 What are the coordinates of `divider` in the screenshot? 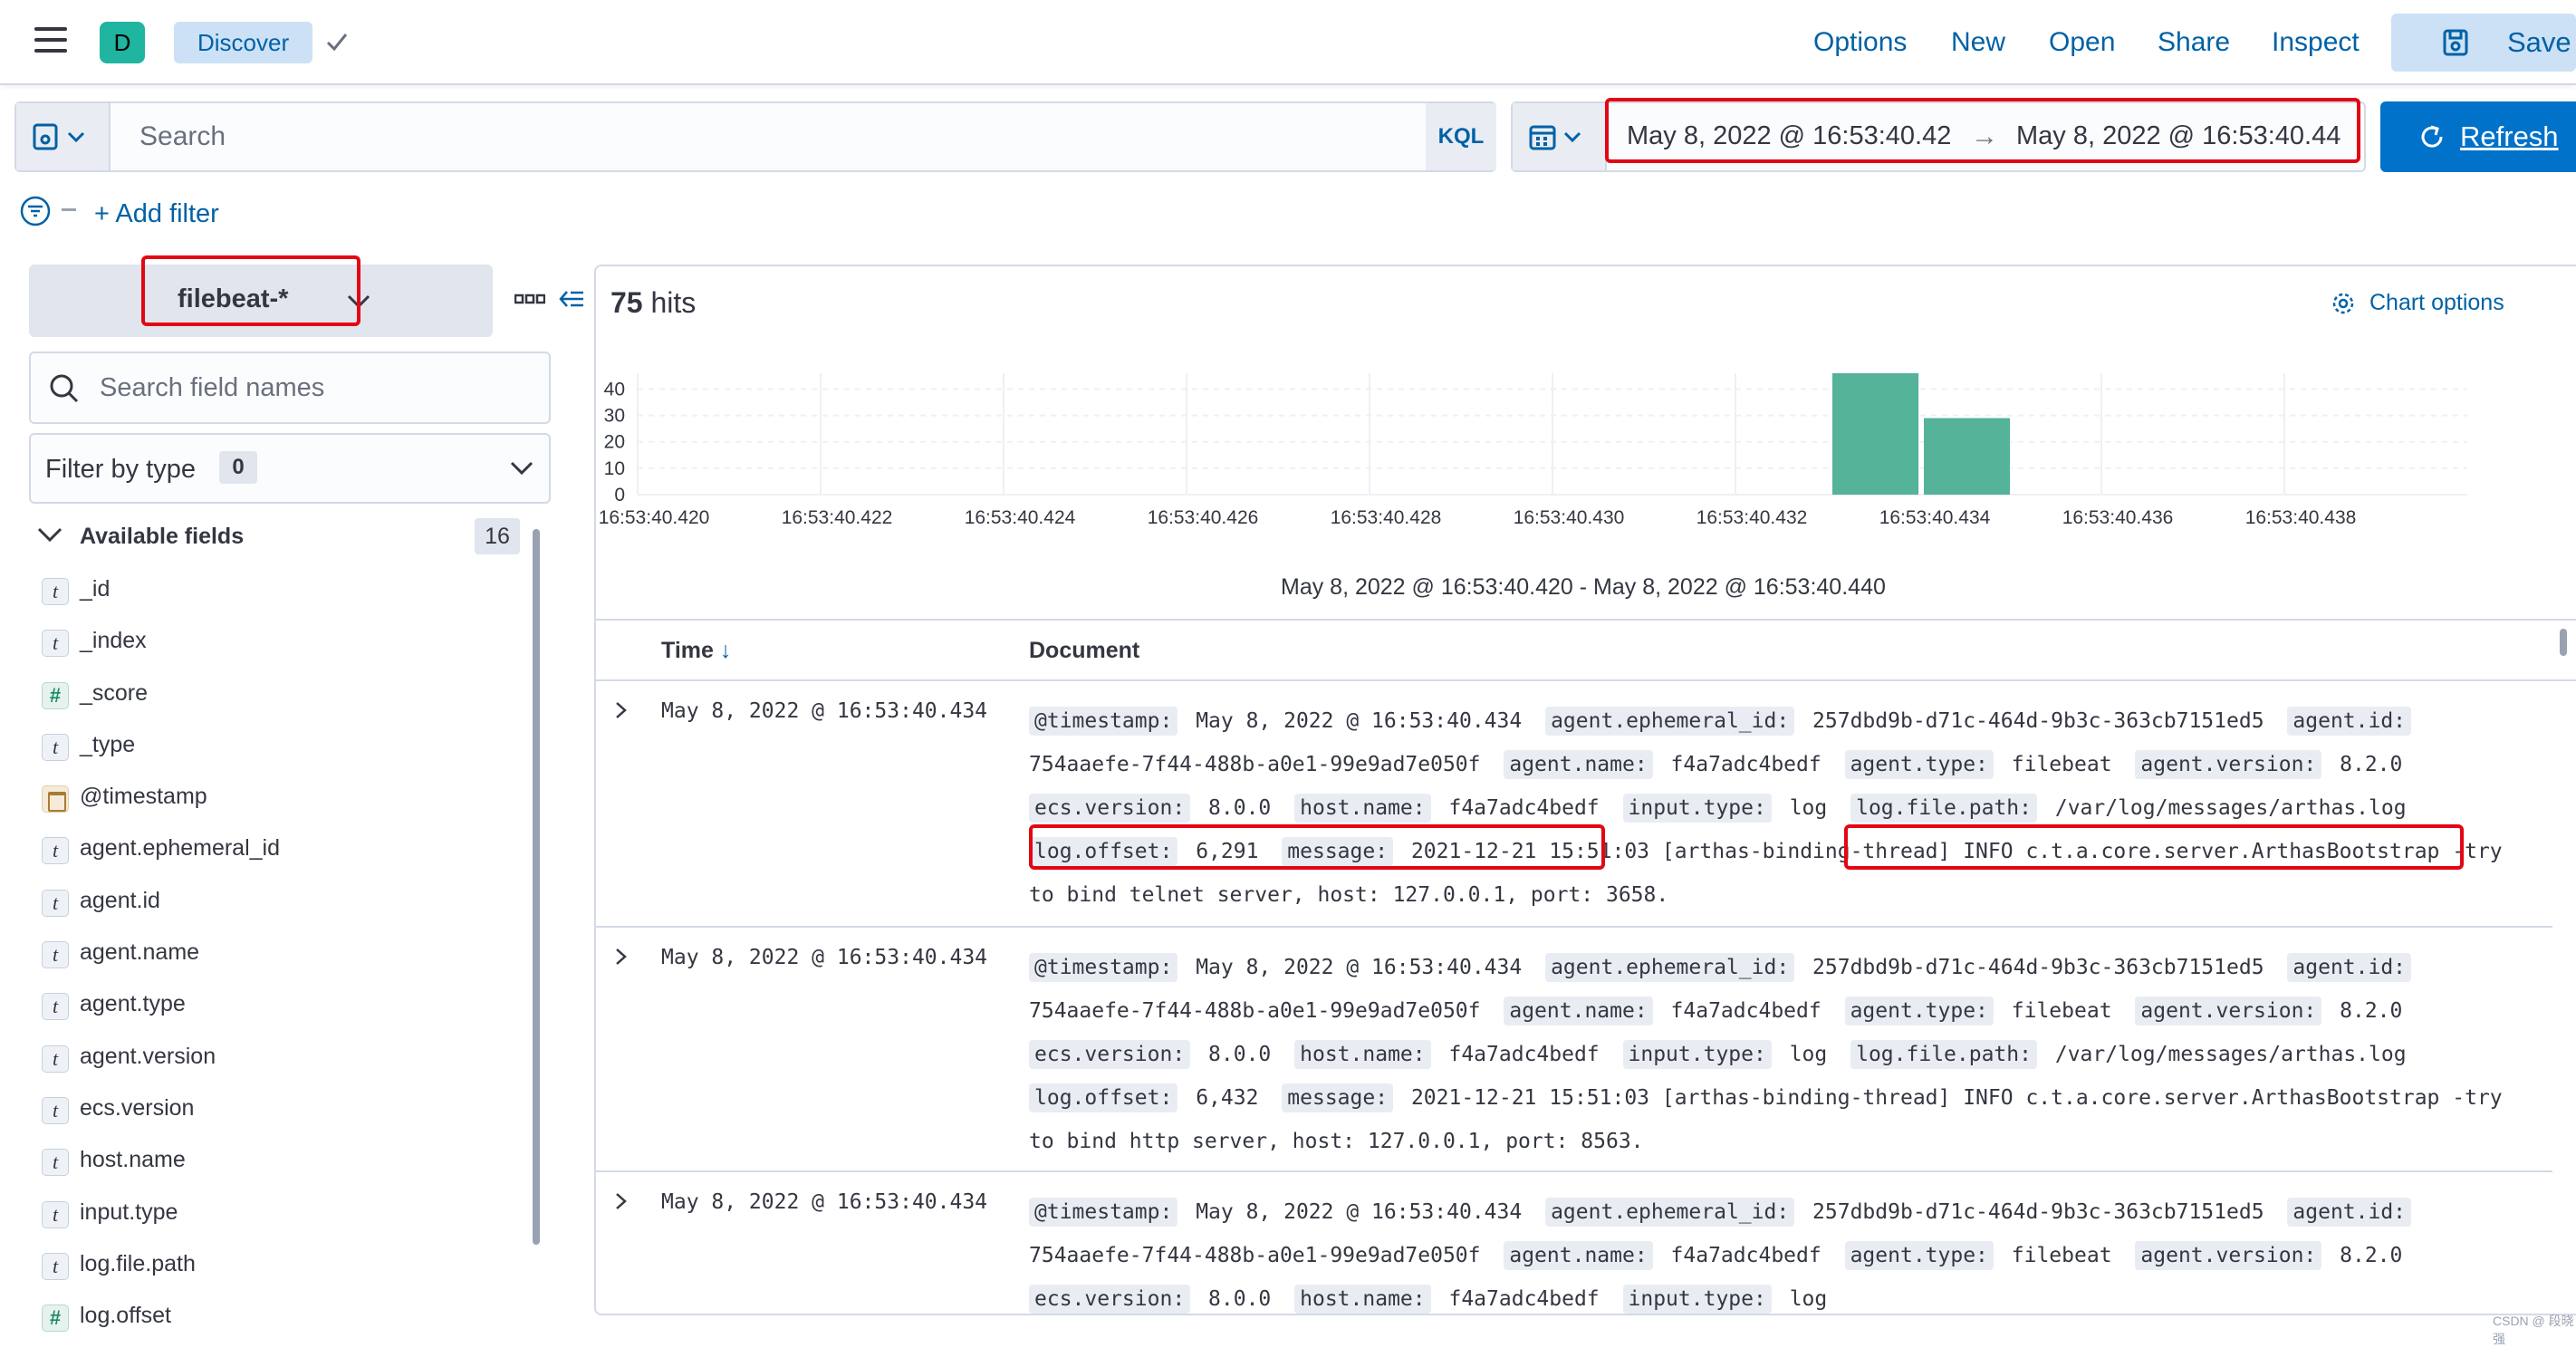 It's located at (1586, 620).